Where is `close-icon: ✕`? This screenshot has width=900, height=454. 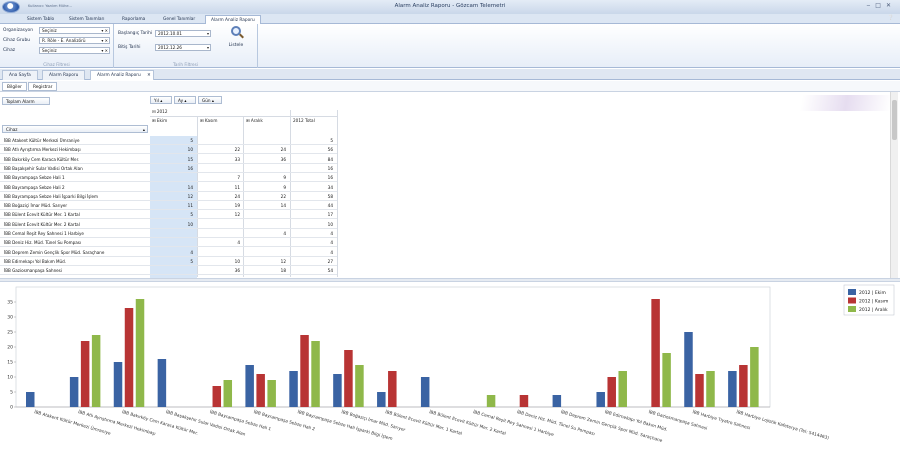 close-icon: ✕ is located at coordinates (891, 5).